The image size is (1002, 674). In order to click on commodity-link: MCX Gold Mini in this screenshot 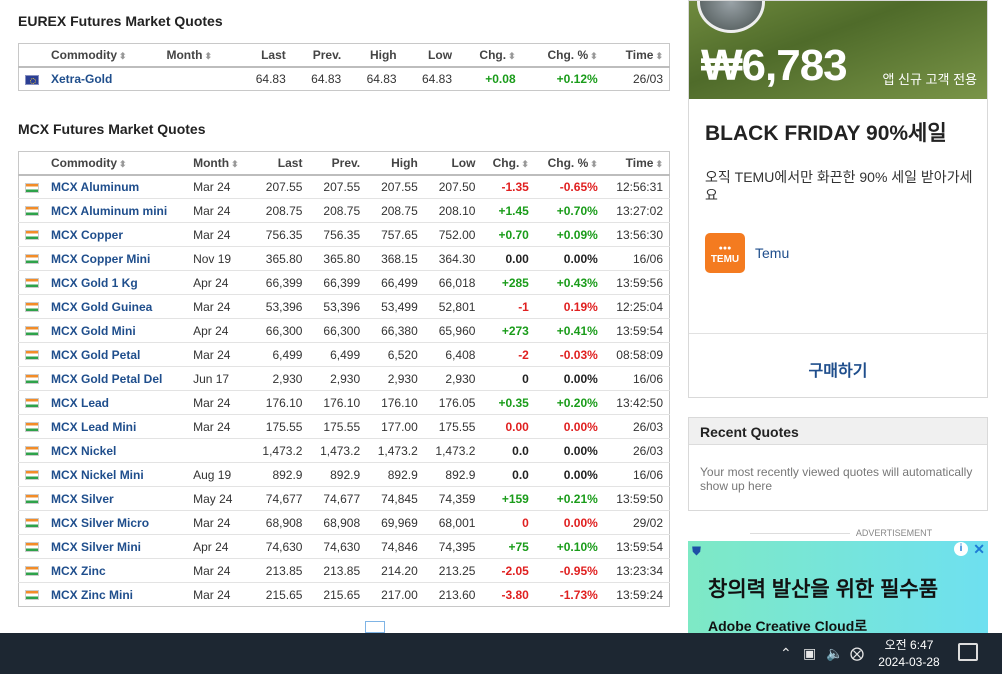, I will do `click(116, 330)`.